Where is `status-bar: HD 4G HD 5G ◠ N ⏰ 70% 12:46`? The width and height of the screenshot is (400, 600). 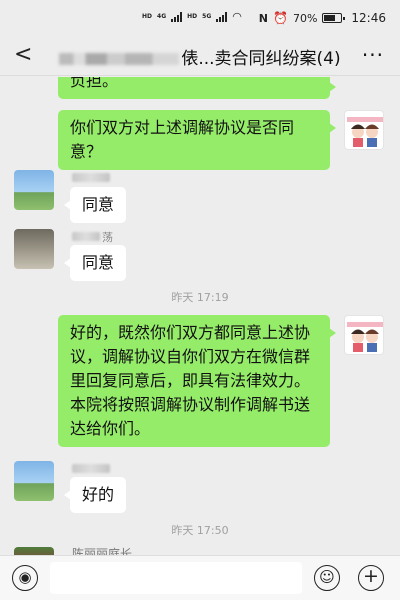 status-bar: HD 4G HD 5G ◠ N ⏰ 70% 12:46 is located at coordinates (200, 17).